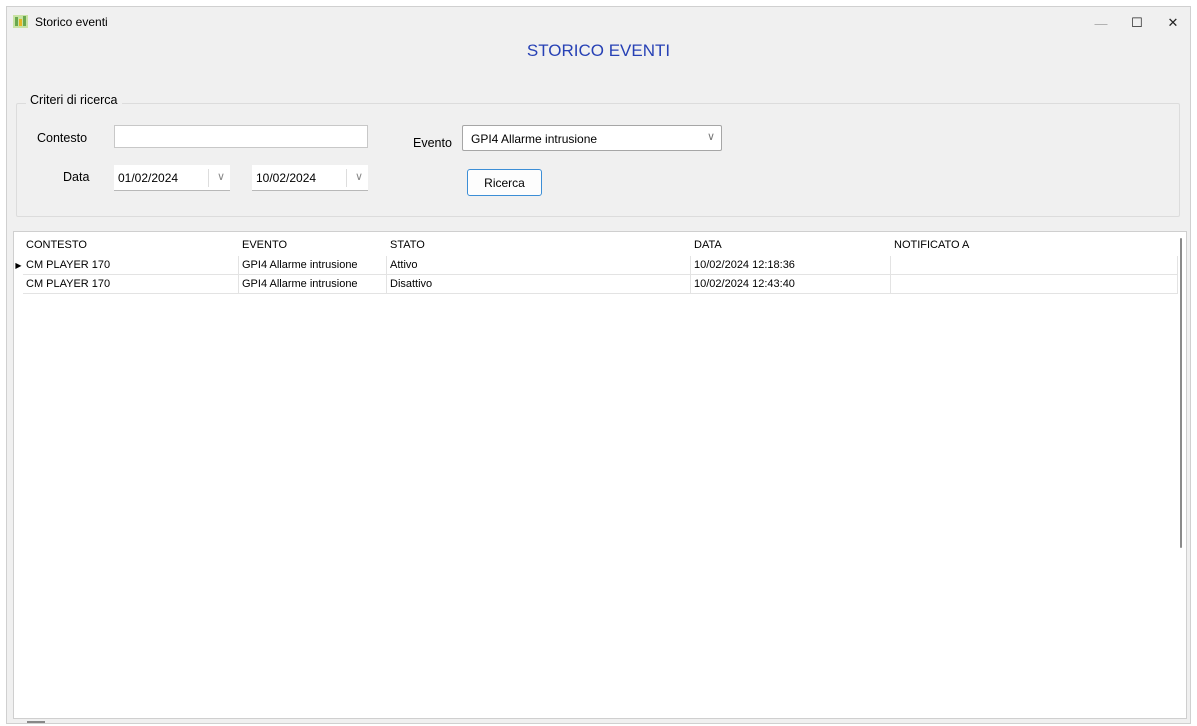  I want to click on cell-data: 10/02/2024 12:43:40, so click(791, 284).